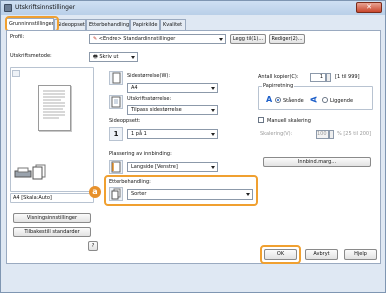 The image size is (386, 293). What do you see at coordinates (278, 86) in the screenshot?
I see `orientation-label: Papirretning` at bounding box center [278, 86].